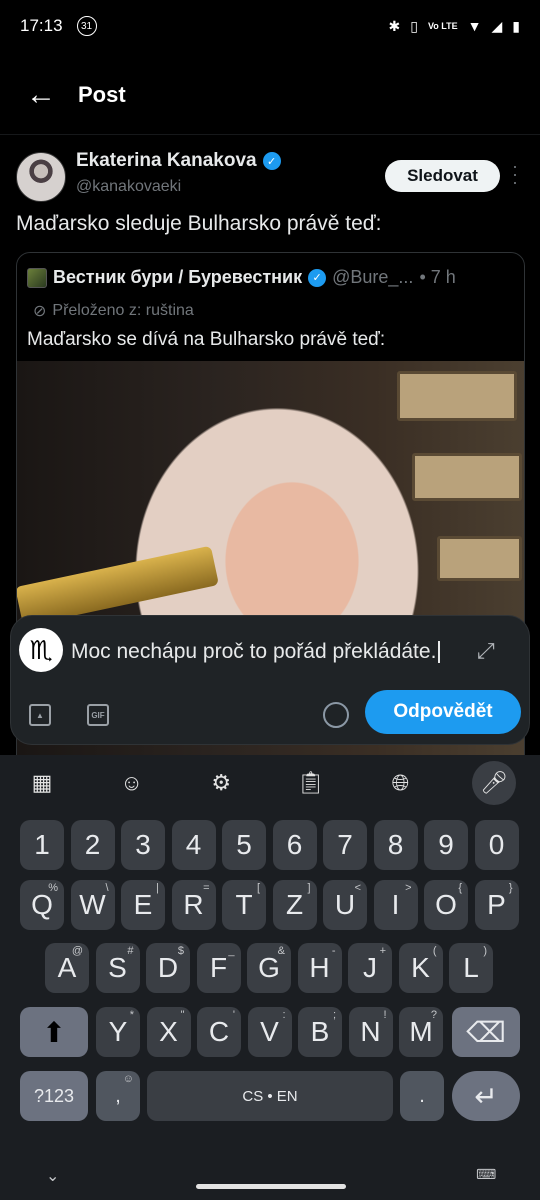 This screenshot has width=540, height=1200. I want to click on clipboard-icon: 📋︎, so click(311, 783).